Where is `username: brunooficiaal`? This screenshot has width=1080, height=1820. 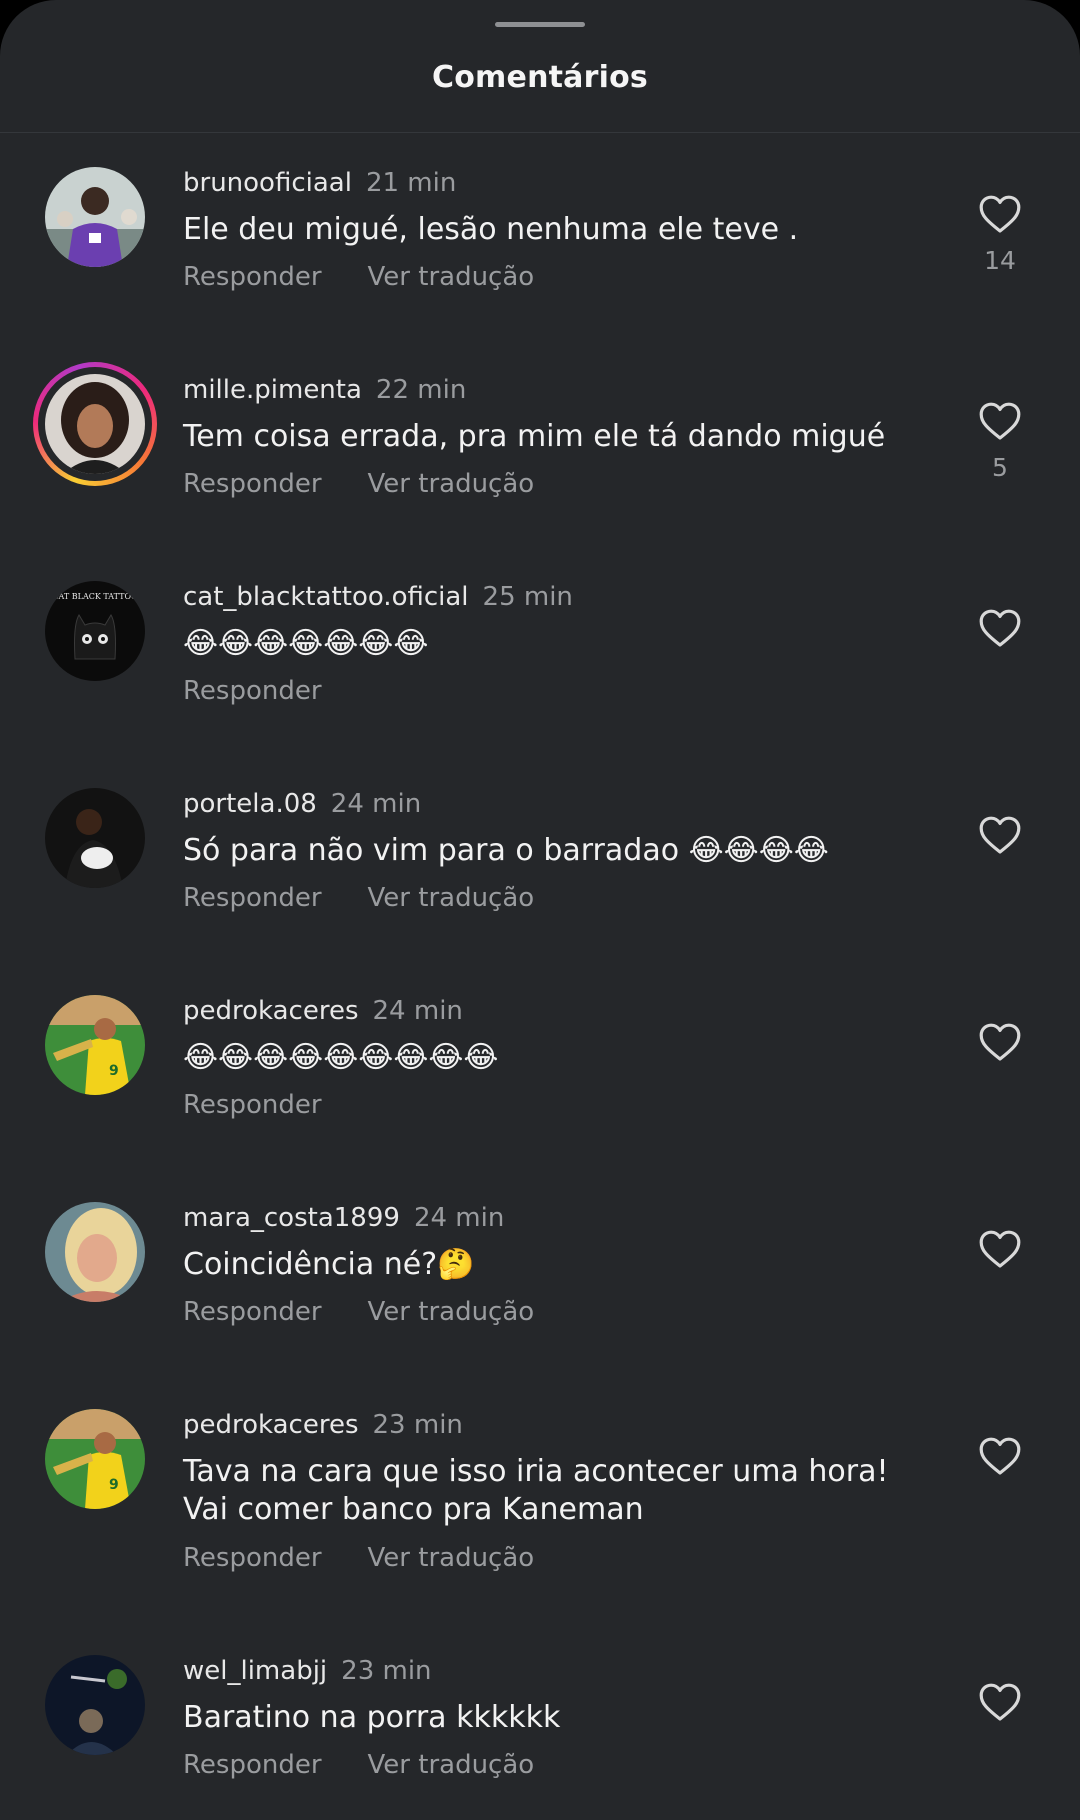
username: brunooficiaal is located at coordinates (267, 183).